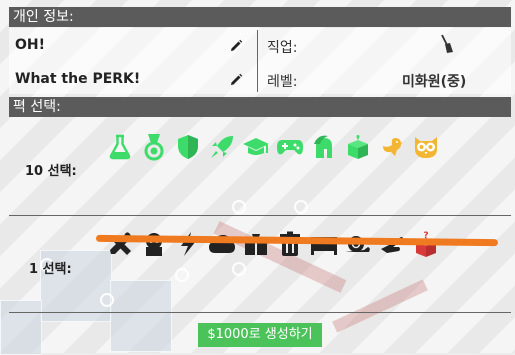 The height and width of the screenshot is (355, 515). Describe the element at coordinates (260, 312) in the screenshot. I see `bottom-divider` at that location.